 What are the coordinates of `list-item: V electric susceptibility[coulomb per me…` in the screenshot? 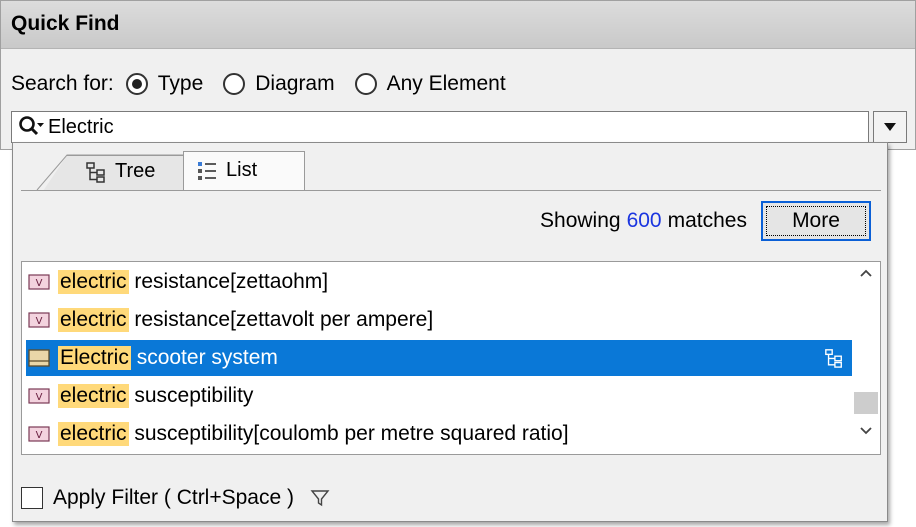 It's located at (439, 434).